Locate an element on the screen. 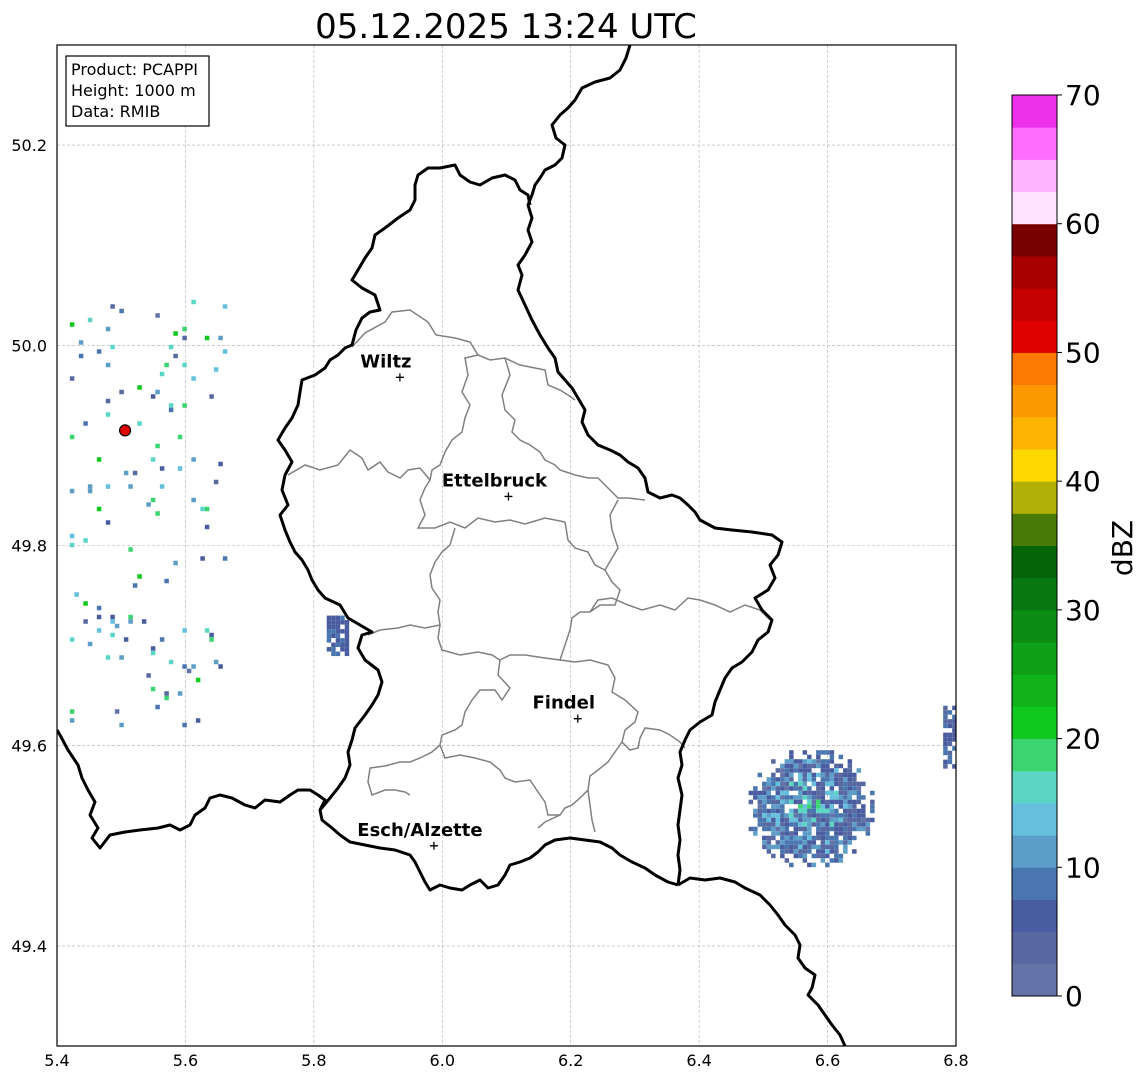 The width and height of the screenshot is (1145, 1084). x-tick-label: 5.6 is located at coordinates (185, 1060).